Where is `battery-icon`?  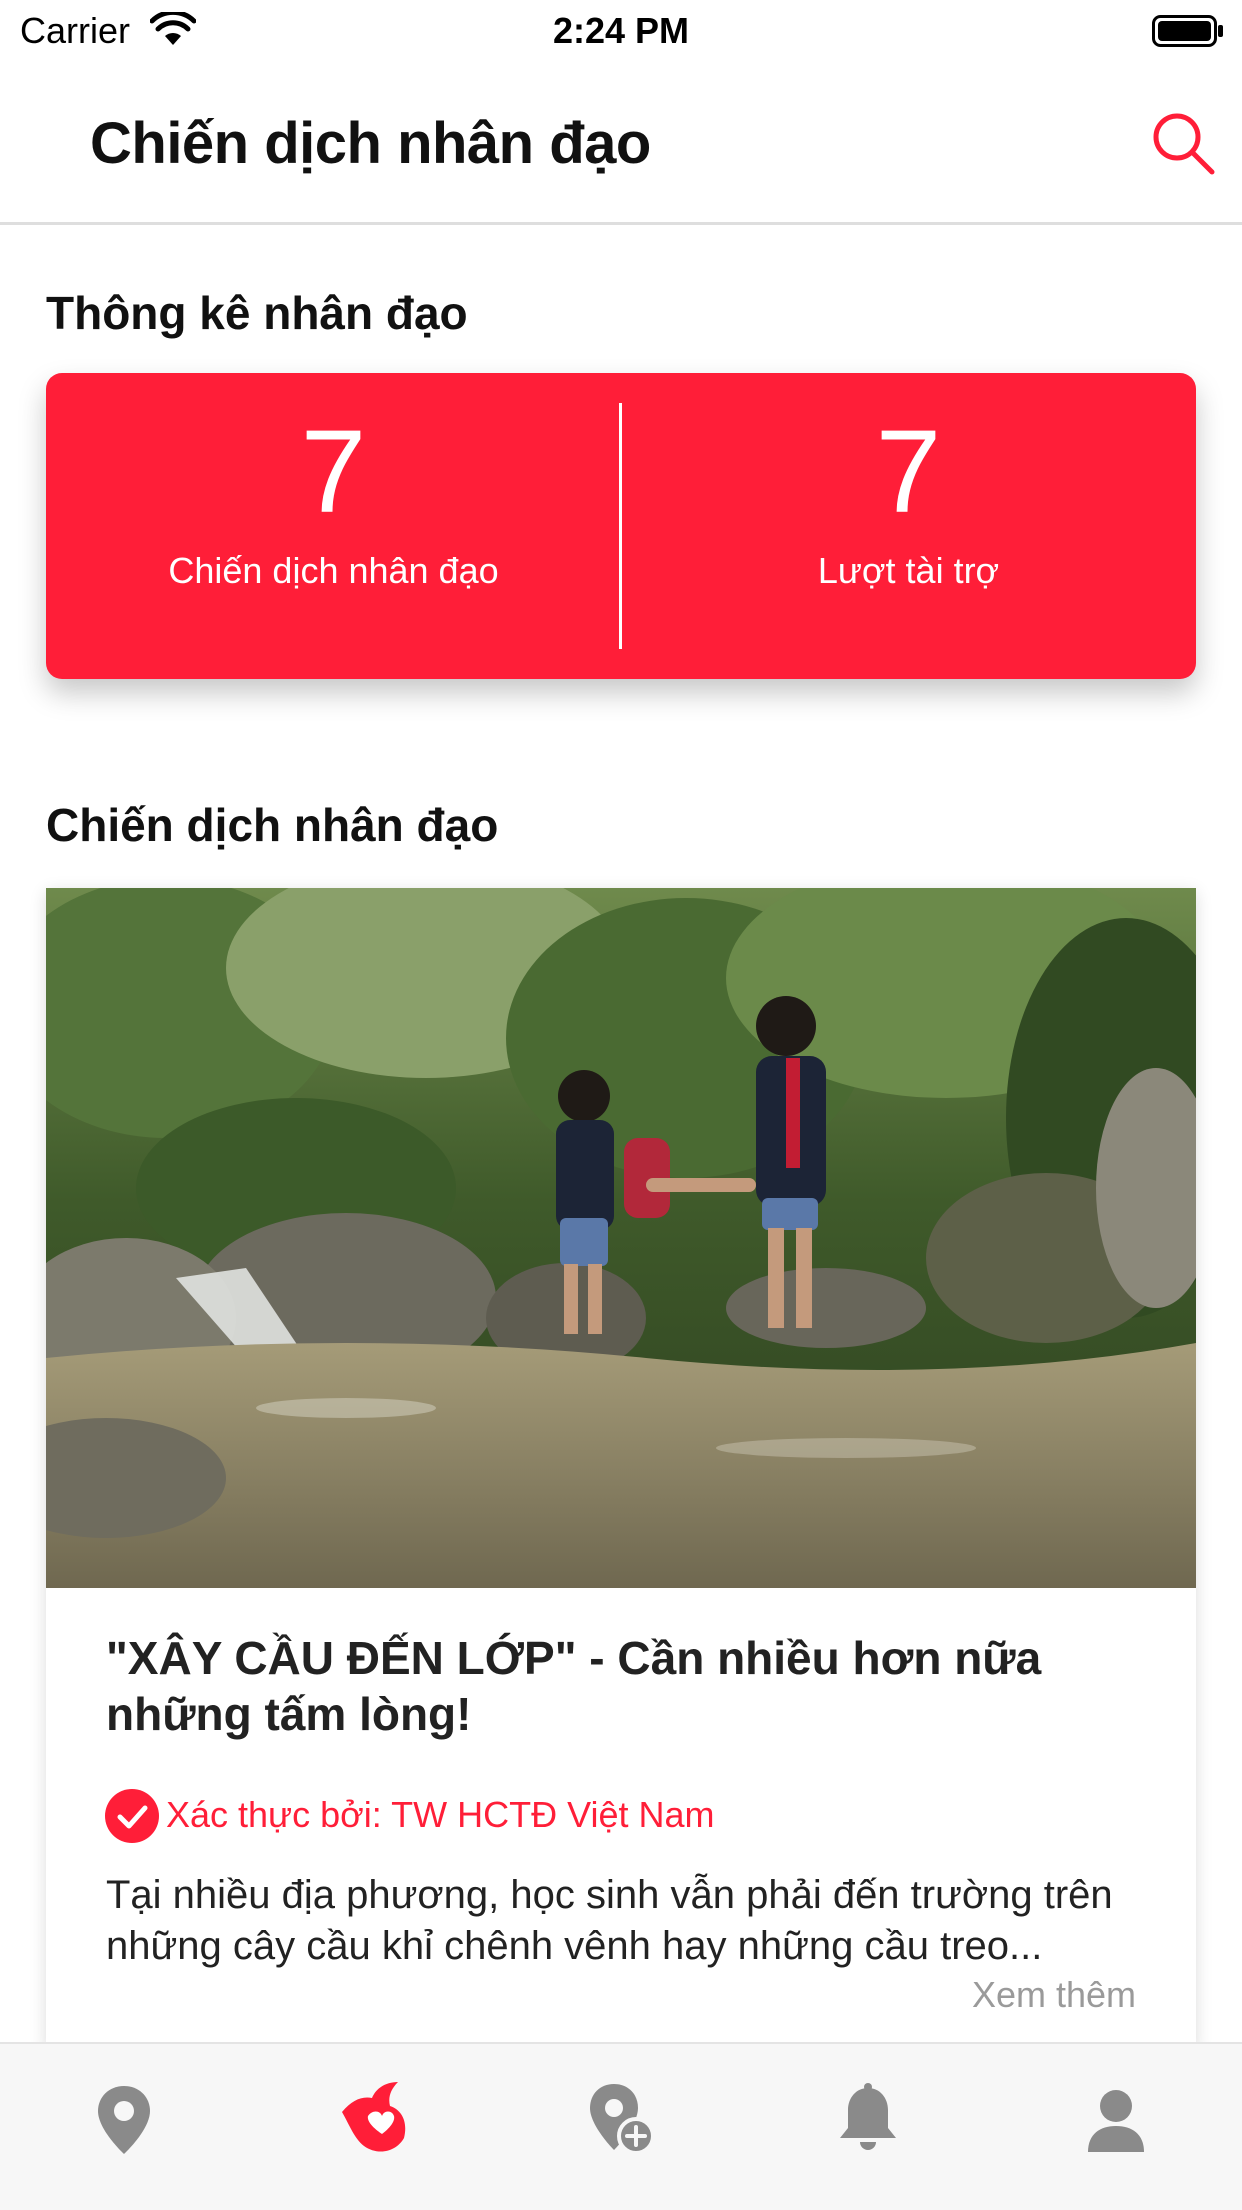
battery-icon is located at coordinates (1187, 31).